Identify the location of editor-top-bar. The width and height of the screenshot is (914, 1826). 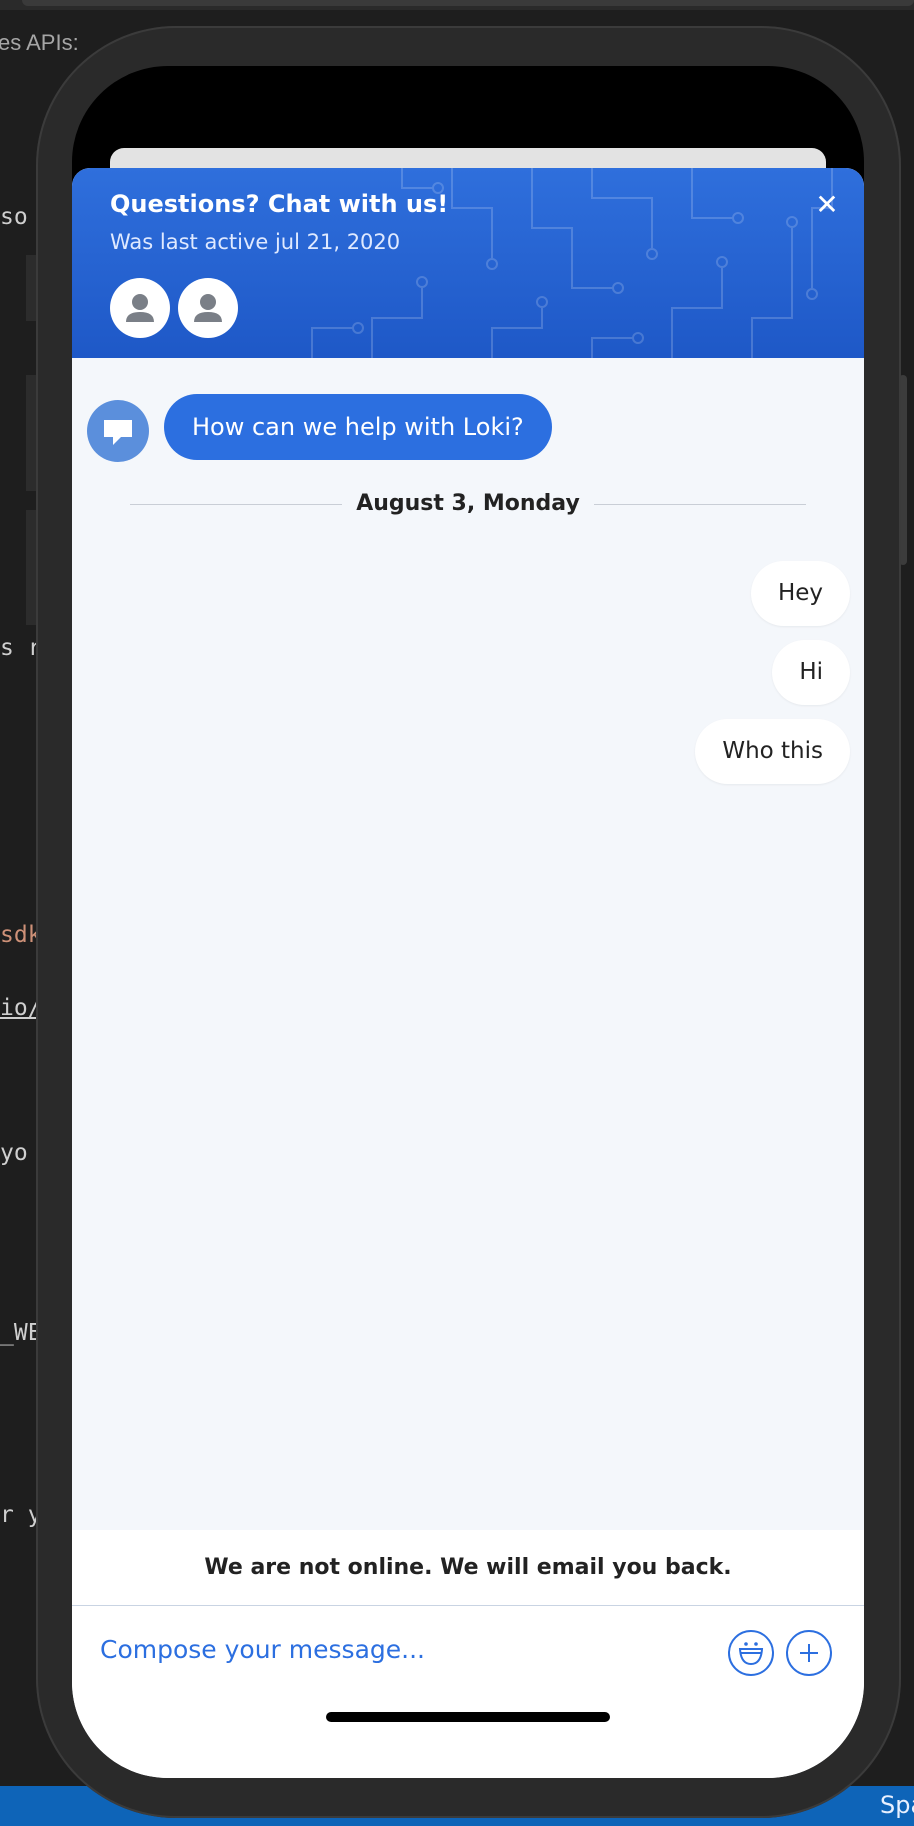
(457, 5).